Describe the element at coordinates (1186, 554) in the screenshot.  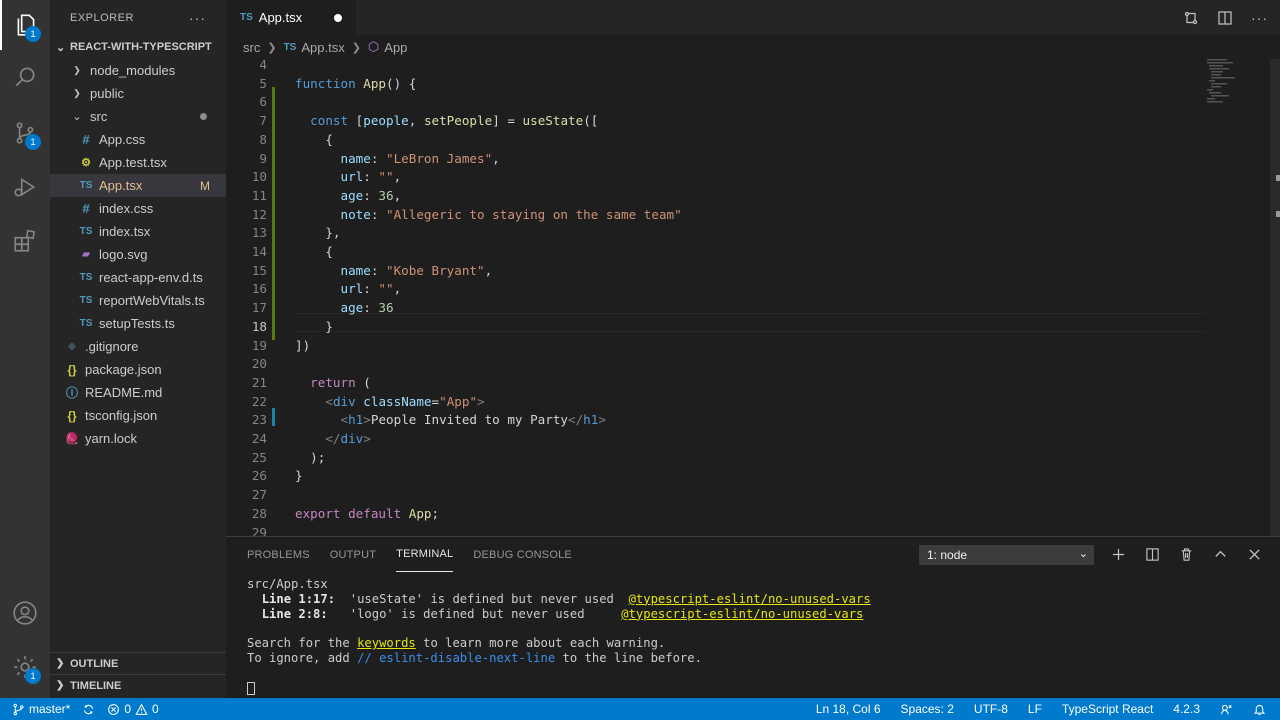
I see `trash-icon` at that location.